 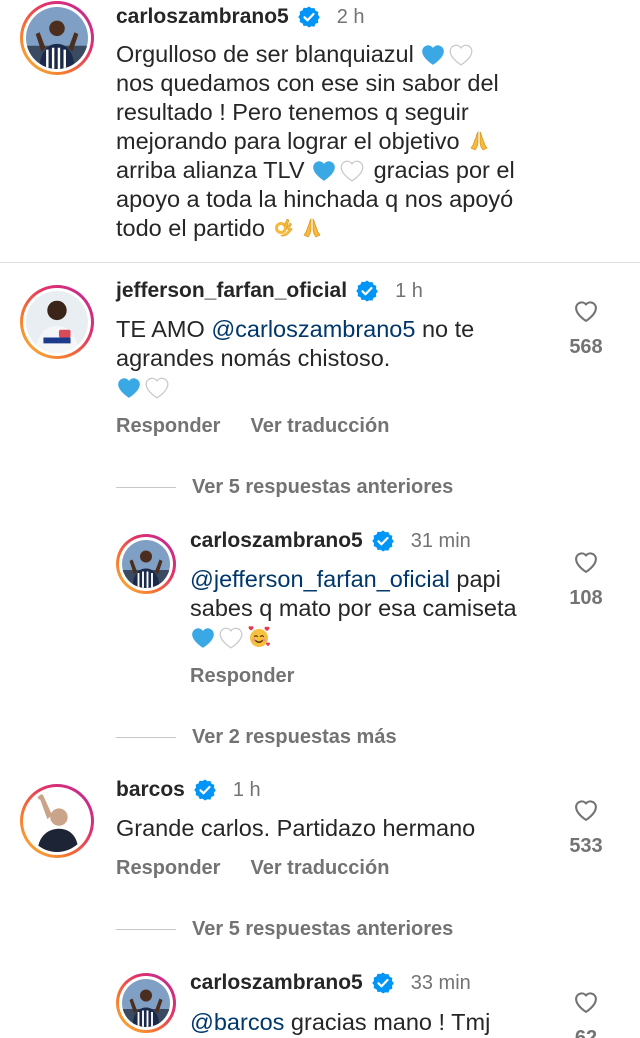 I want to click on reply-text: @barcos gracias mano ! Tmj, so click(x=340, y=1022).